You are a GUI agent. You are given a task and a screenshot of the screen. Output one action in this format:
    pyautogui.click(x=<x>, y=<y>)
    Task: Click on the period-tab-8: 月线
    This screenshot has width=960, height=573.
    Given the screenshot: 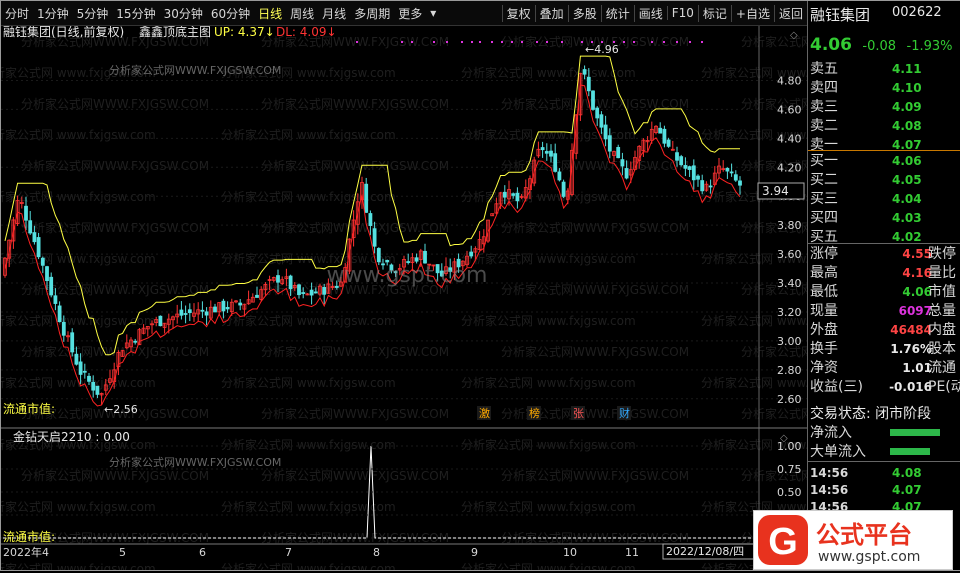 What is the action you would take?
    pyautogui.click(x=334, y=13)
    